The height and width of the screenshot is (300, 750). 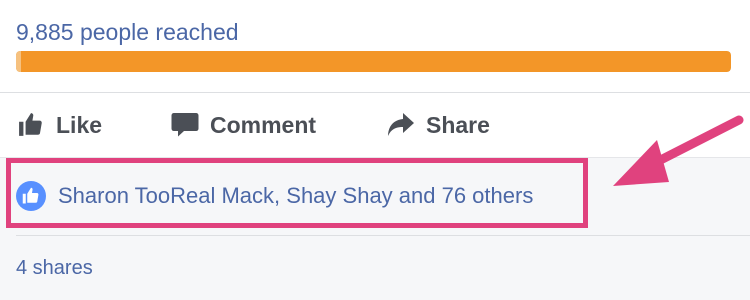 What do you see at coordinates (185, 125) in the screenshot?
I see `comment-bubble-icon` at bounding box center [185, 125].